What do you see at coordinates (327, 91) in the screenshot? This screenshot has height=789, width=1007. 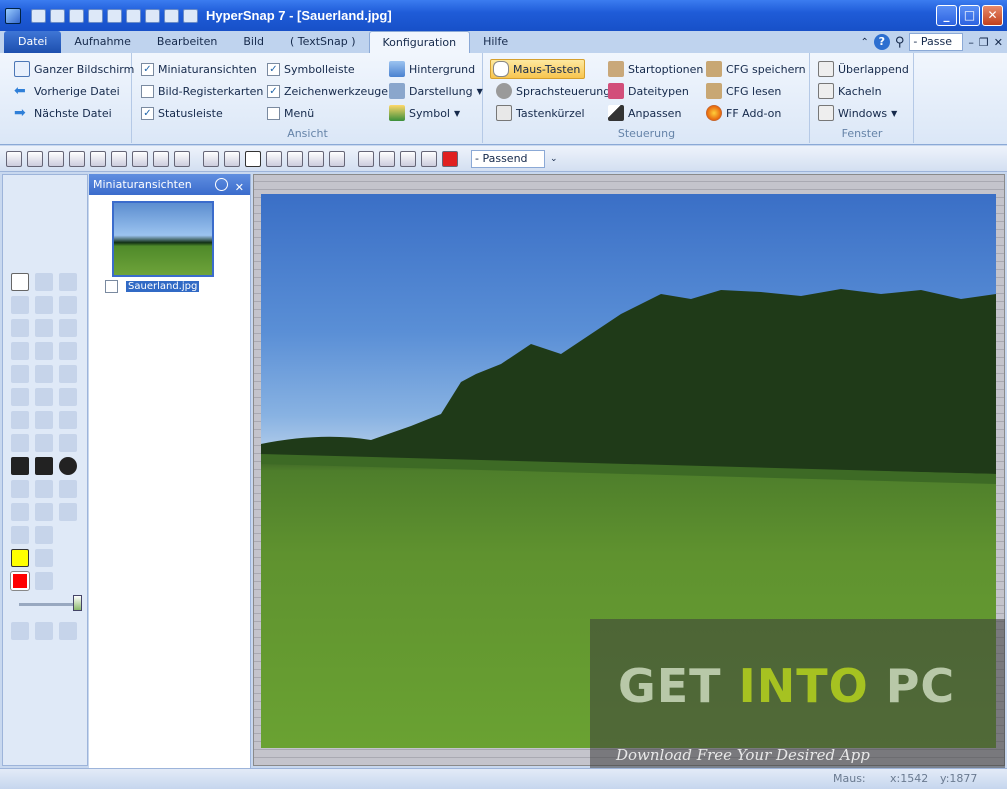 I see `checkbox-drawtools: ✓ Zeichenwerkzeuge` at bounding box center [327, 91].